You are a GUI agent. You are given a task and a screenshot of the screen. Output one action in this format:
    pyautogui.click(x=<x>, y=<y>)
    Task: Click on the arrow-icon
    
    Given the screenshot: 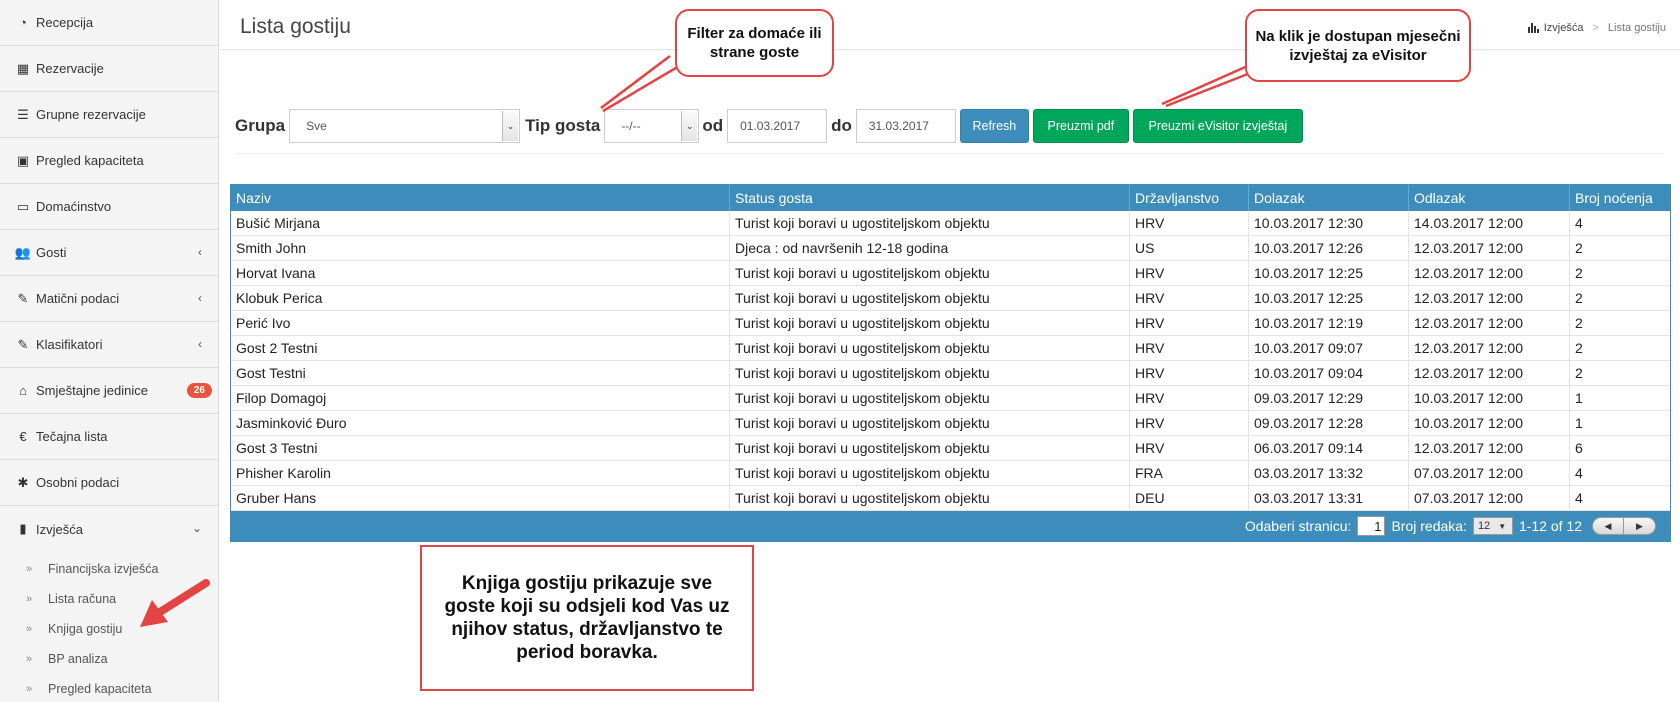 What is the action you would take?
    pyautogui.click(x=175, y=603)
    